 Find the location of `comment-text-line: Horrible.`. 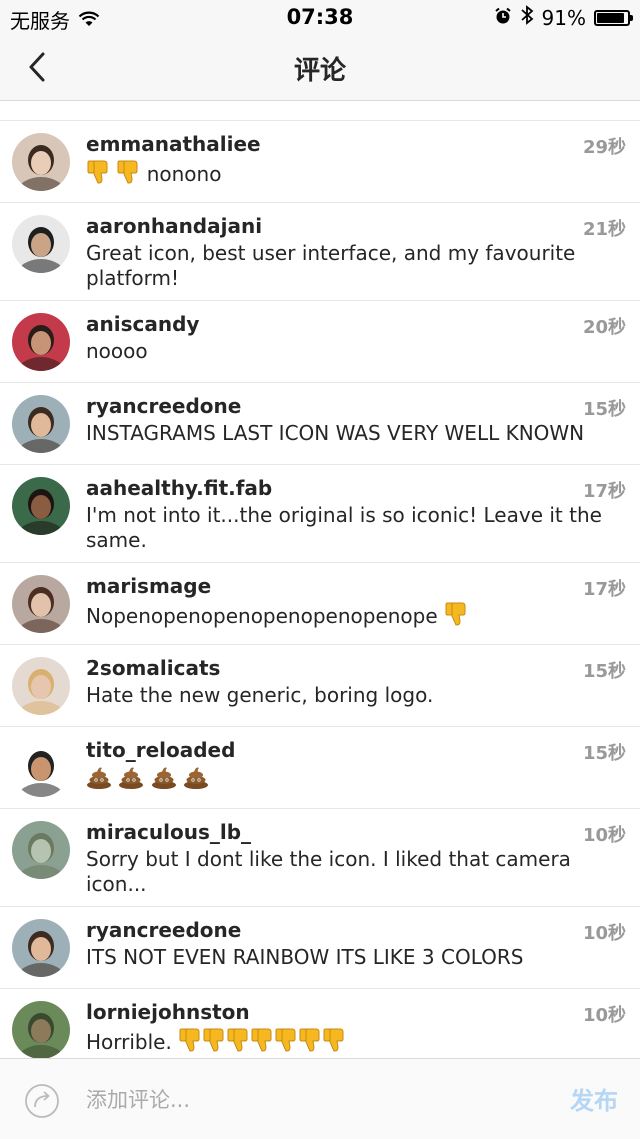

comment-text-line: Horrible. is located at coordinates (356, 1043).